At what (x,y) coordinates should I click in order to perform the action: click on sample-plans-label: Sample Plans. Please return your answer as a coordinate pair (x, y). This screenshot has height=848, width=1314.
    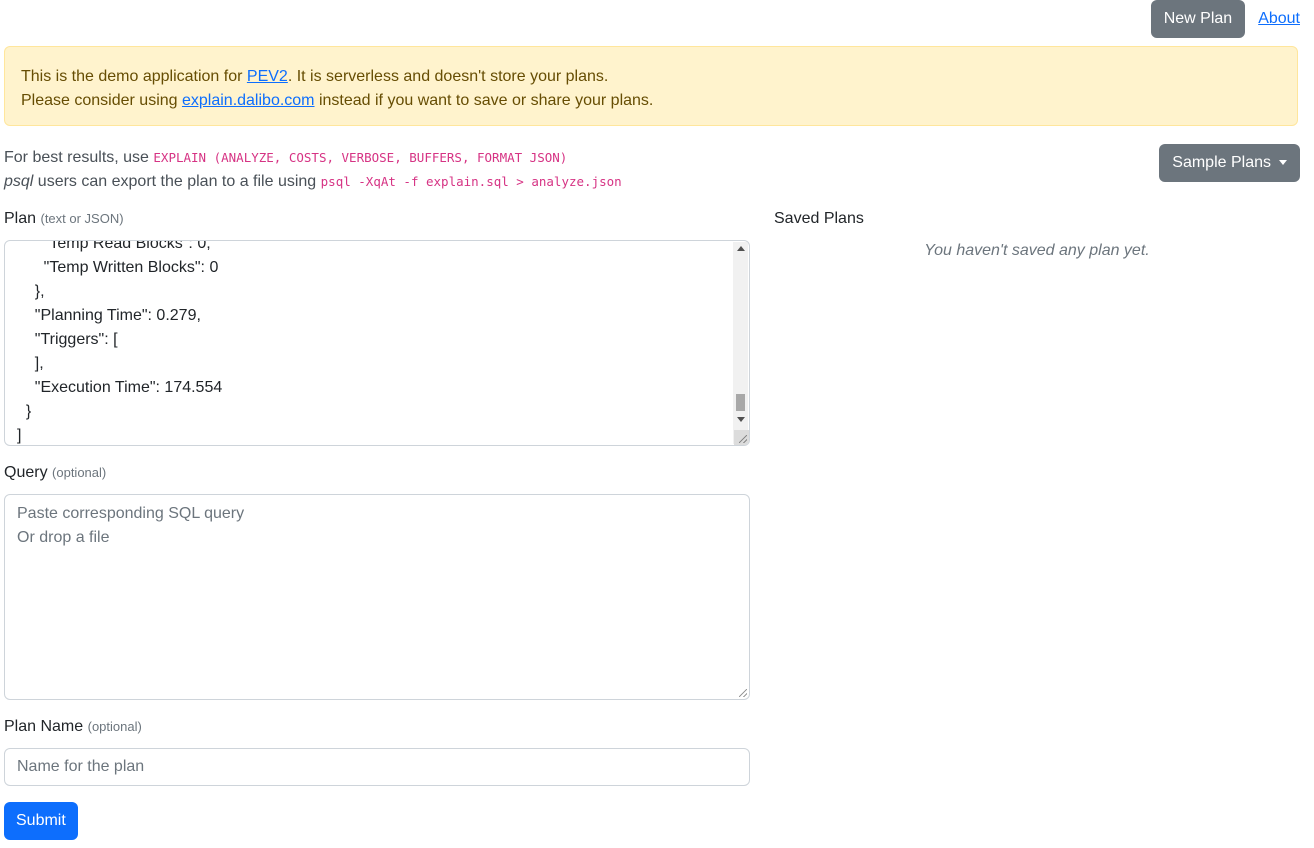
    Looking at the image, I should click on (1221, 162).